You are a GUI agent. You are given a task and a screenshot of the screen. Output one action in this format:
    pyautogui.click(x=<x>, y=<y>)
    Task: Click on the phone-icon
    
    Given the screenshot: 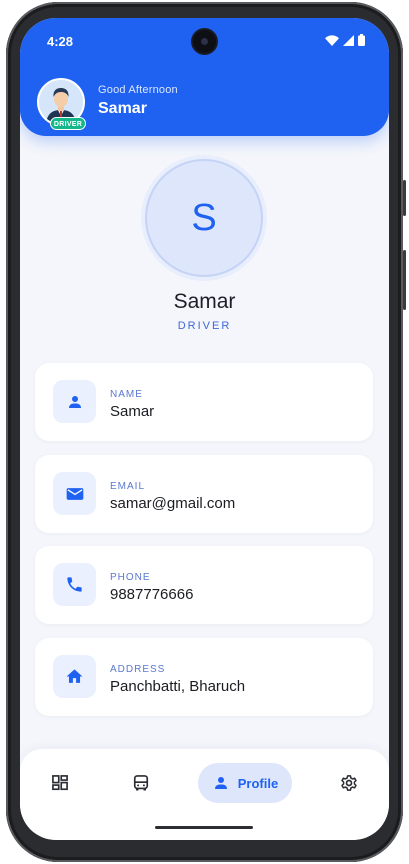 What is the action you would take?
    pyautogui.click(x=74, y=584)
    